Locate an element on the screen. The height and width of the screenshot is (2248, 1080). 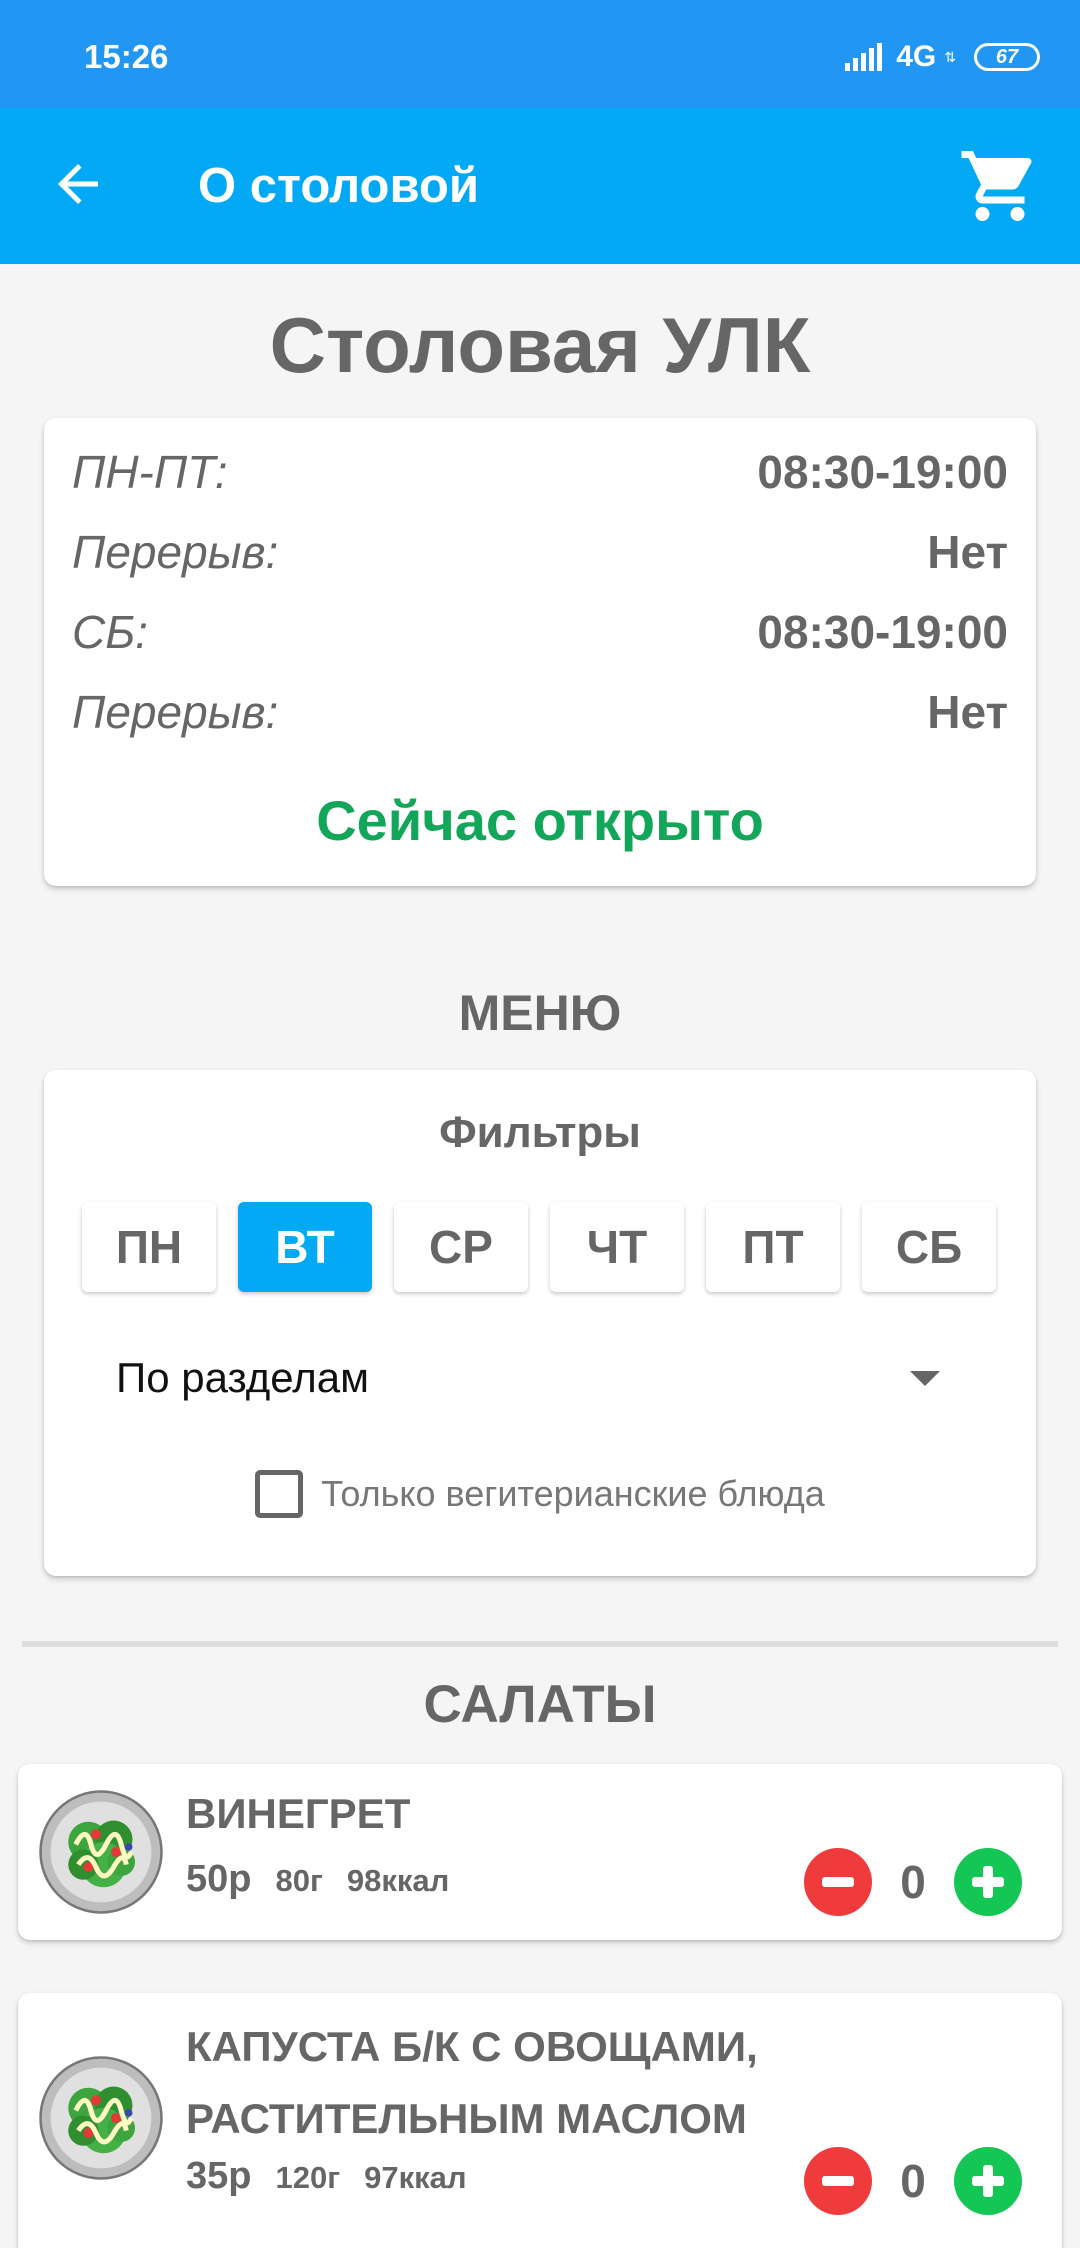
dish-calories: 98ккал is located at coordinates (398, 1880).